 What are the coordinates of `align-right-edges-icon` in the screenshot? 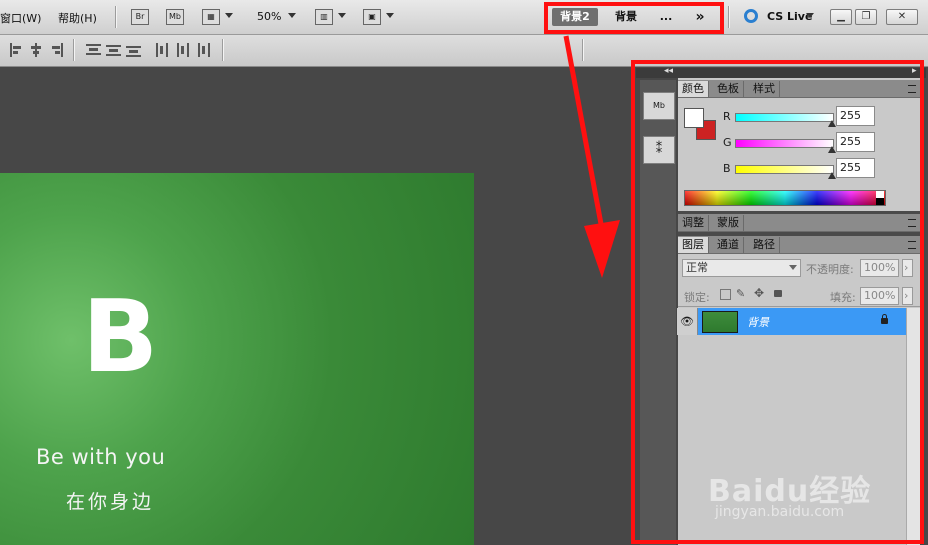 It's located at (56, 50).